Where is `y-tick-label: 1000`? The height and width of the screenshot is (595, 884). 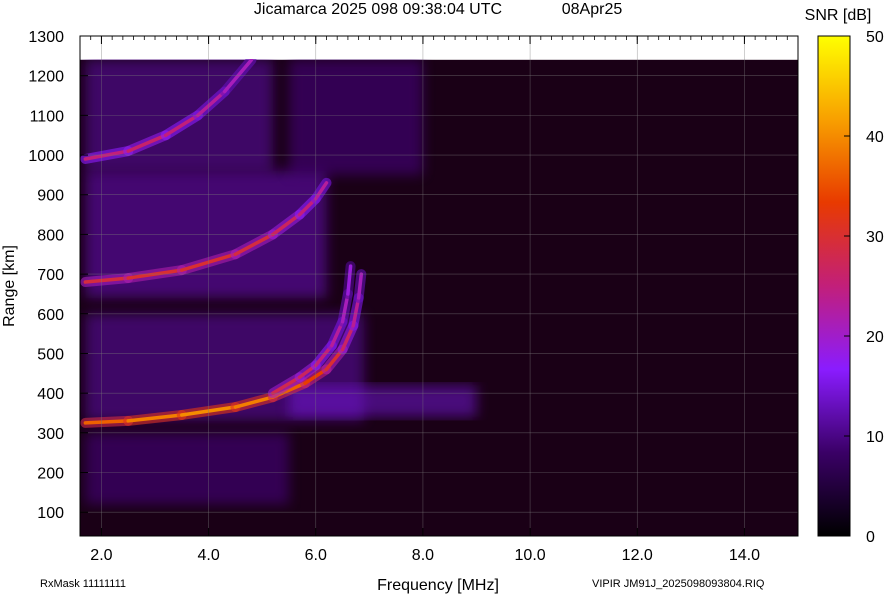 y-tick-label: 1000 is located at coordinates (46, 156).